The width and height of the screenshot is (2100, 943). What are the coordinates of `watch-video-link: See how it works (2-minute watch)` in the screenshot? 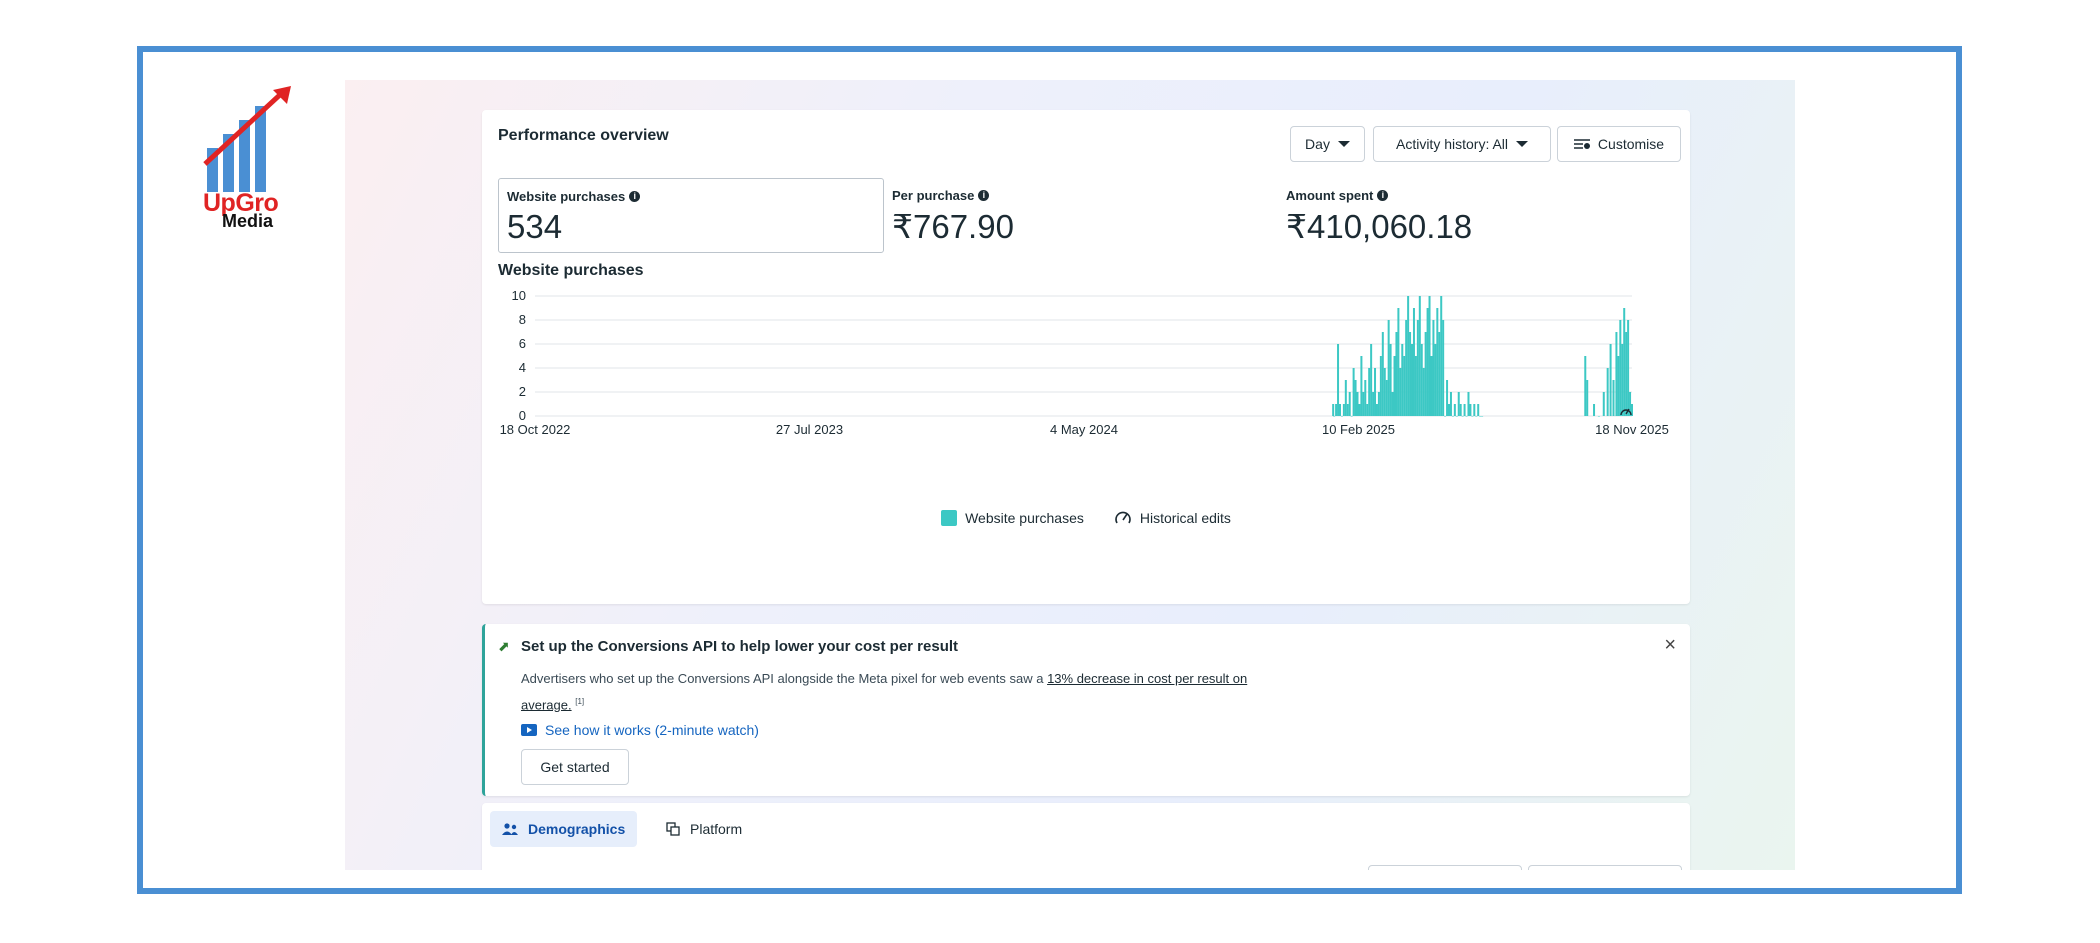 It's located at (640, 730).